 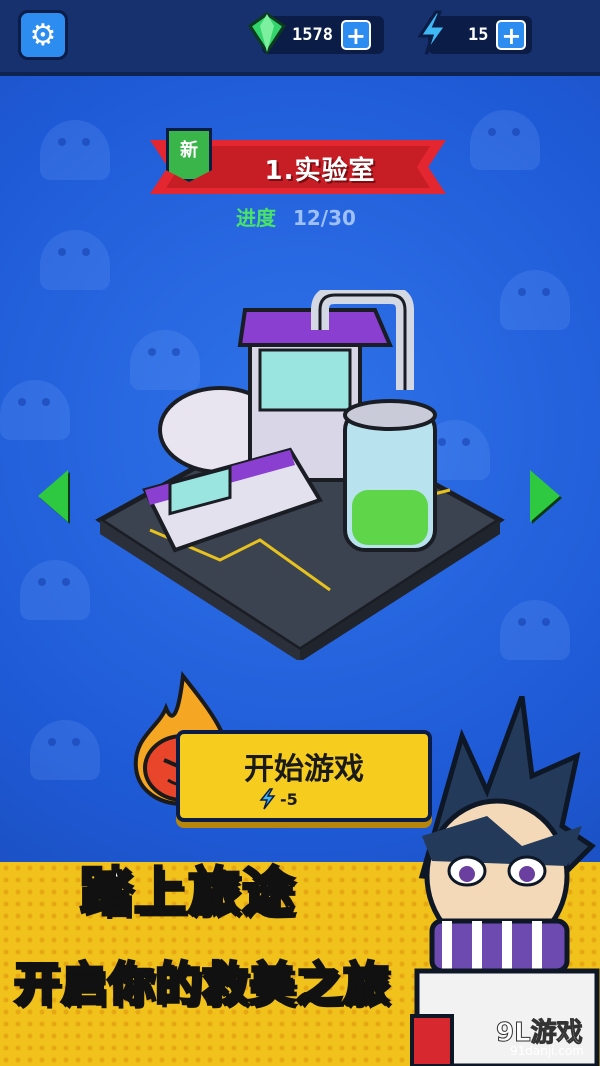 What do you see at coordinates (478, 35) in the screenshot?
I see `energy-count: 15` at bounding box center [478, 35].